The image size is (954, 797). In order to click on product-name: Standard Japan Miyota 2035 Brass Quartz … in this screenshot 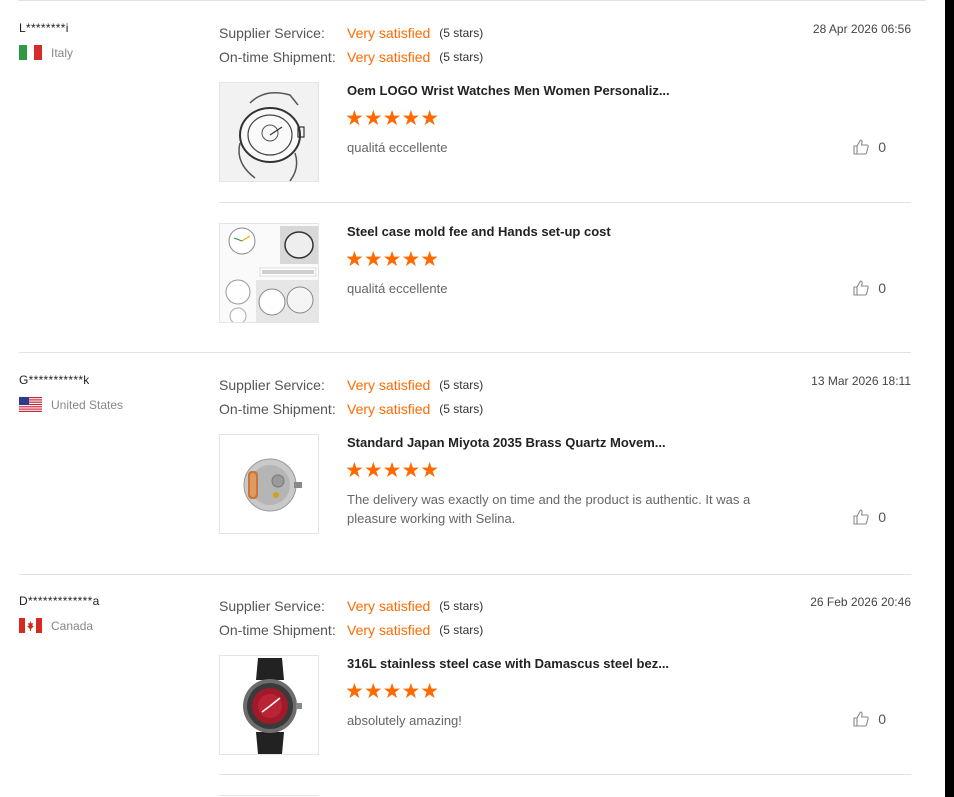, I will do `click(506, 442)`.